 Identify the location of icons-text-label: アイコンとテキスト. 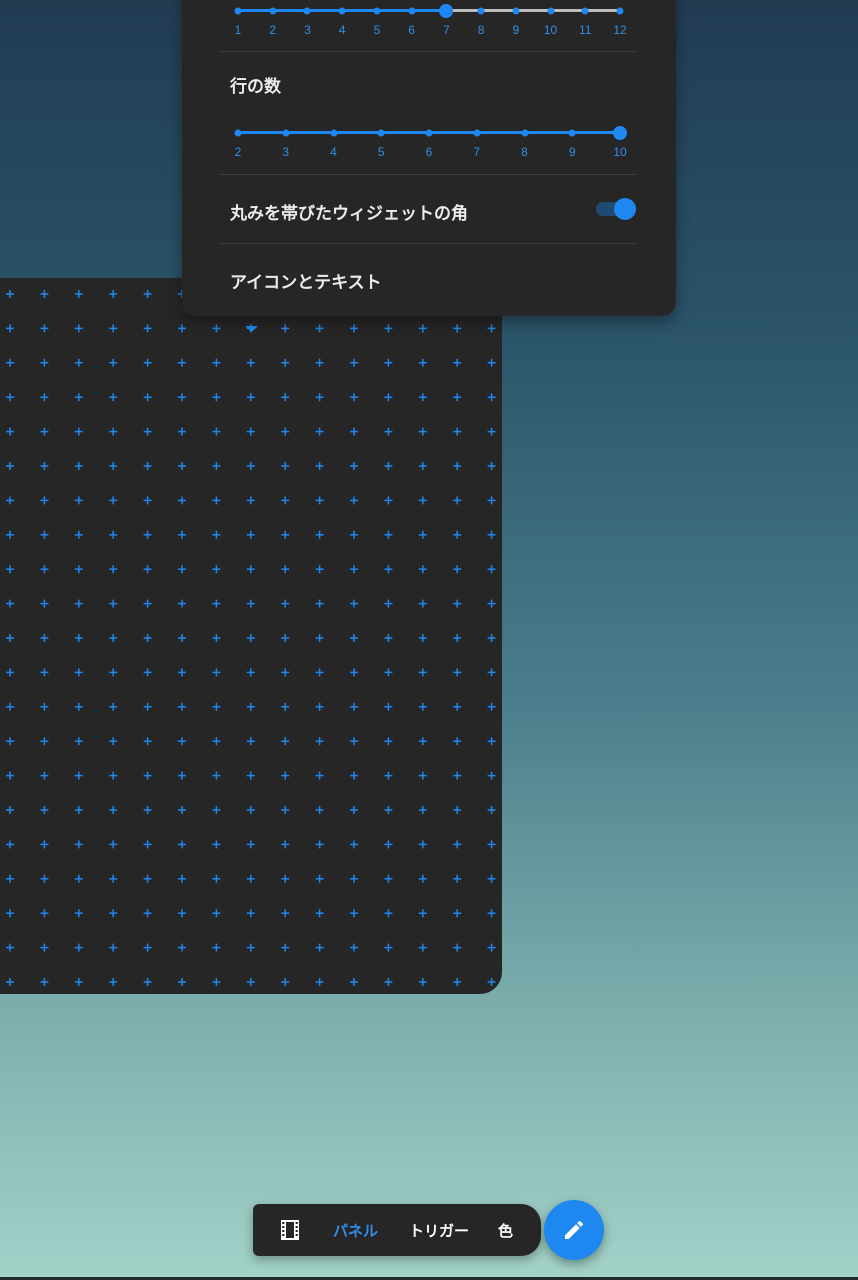
(306, 280).